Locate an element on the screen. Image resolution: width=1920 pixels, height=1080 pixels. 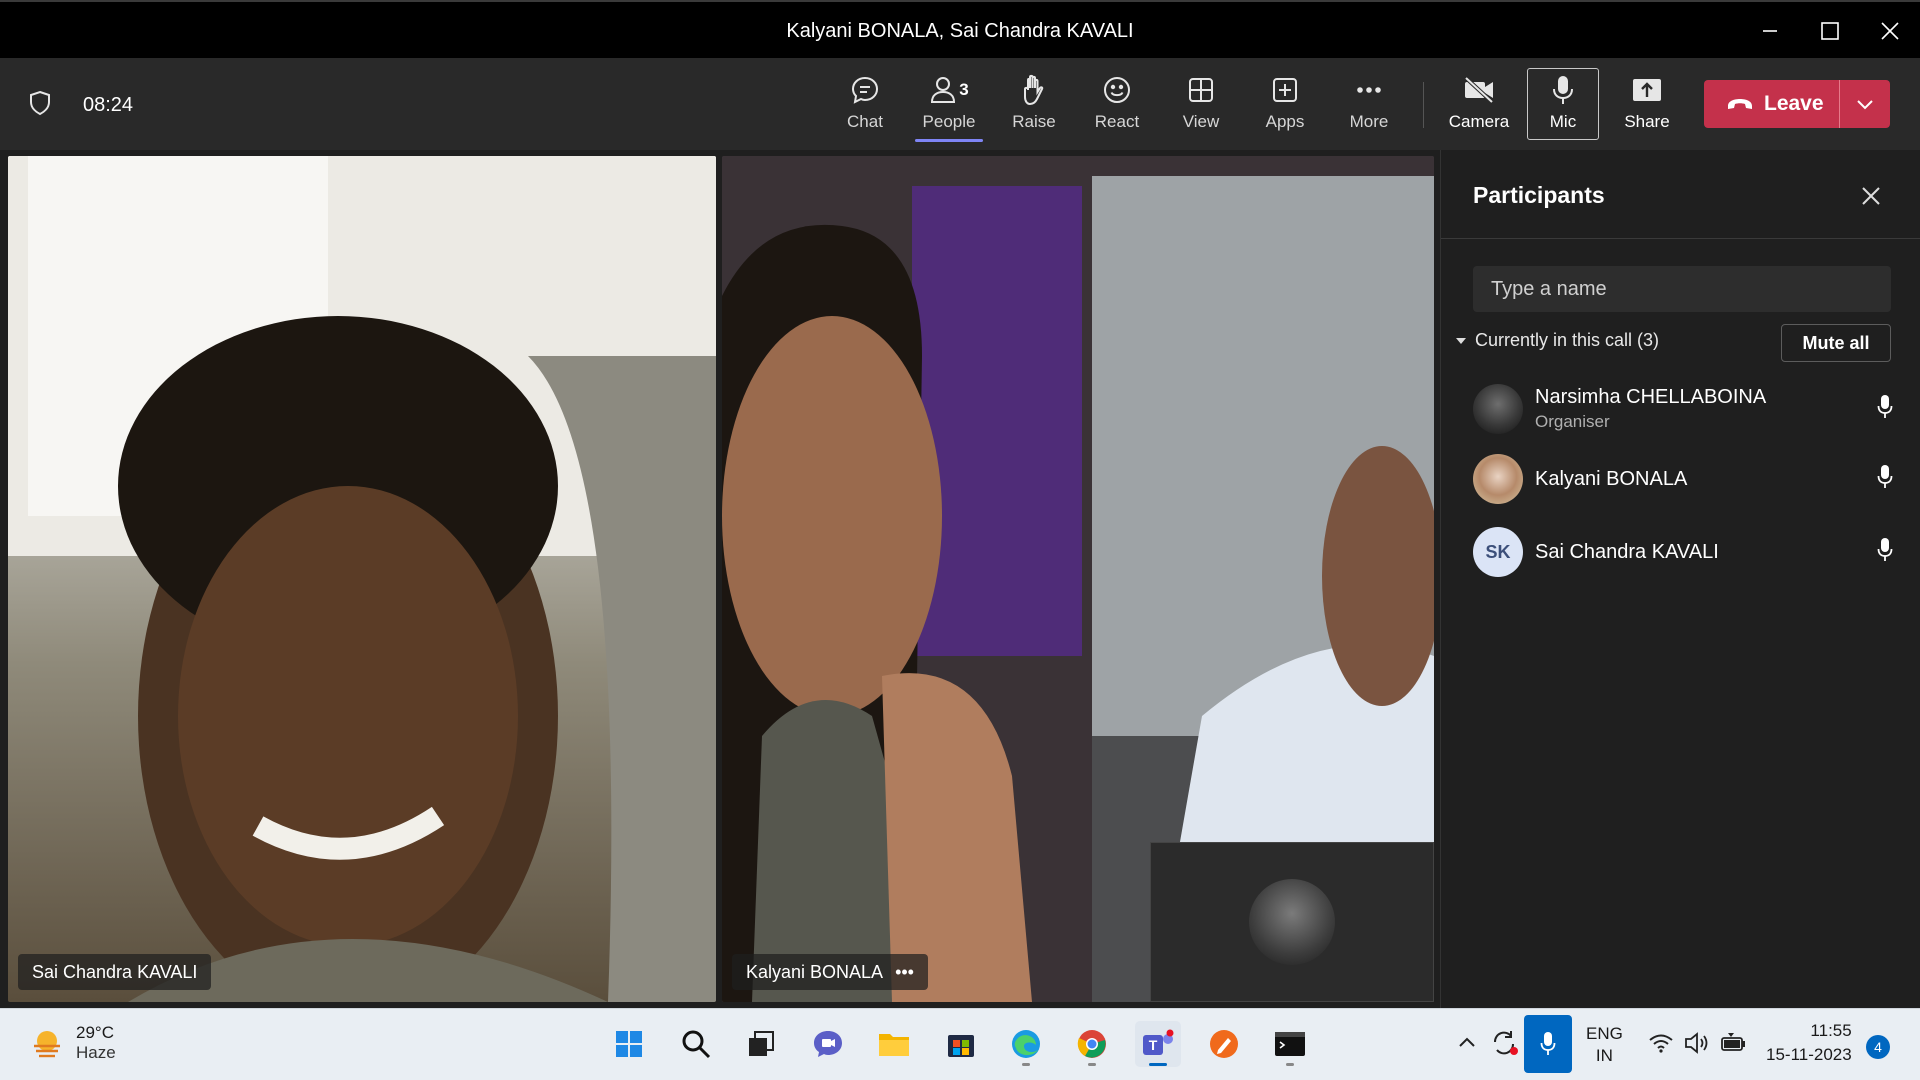
taskbar-search-button is located at coordinates (696, 1044).